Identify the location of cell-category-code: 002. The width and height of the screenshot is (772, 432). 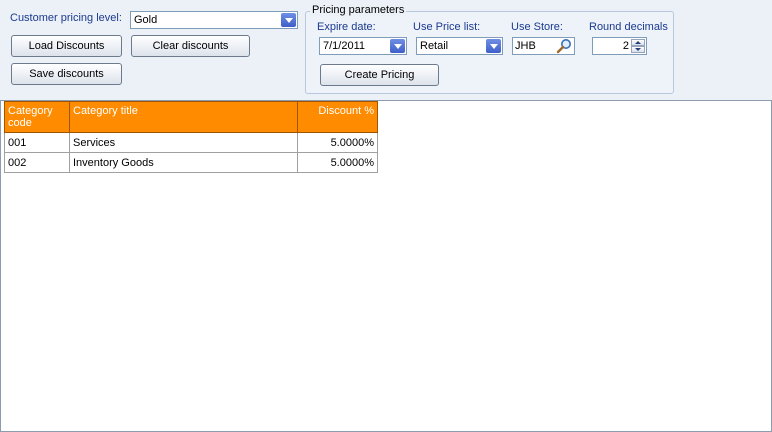
(37, 162).